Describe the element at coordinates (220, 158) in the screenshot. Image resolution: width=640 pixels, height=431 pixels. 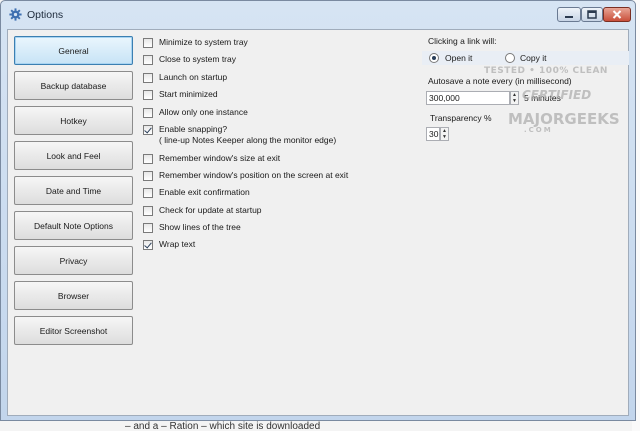
I see `option-label: Remember window's size at exit` at that location.